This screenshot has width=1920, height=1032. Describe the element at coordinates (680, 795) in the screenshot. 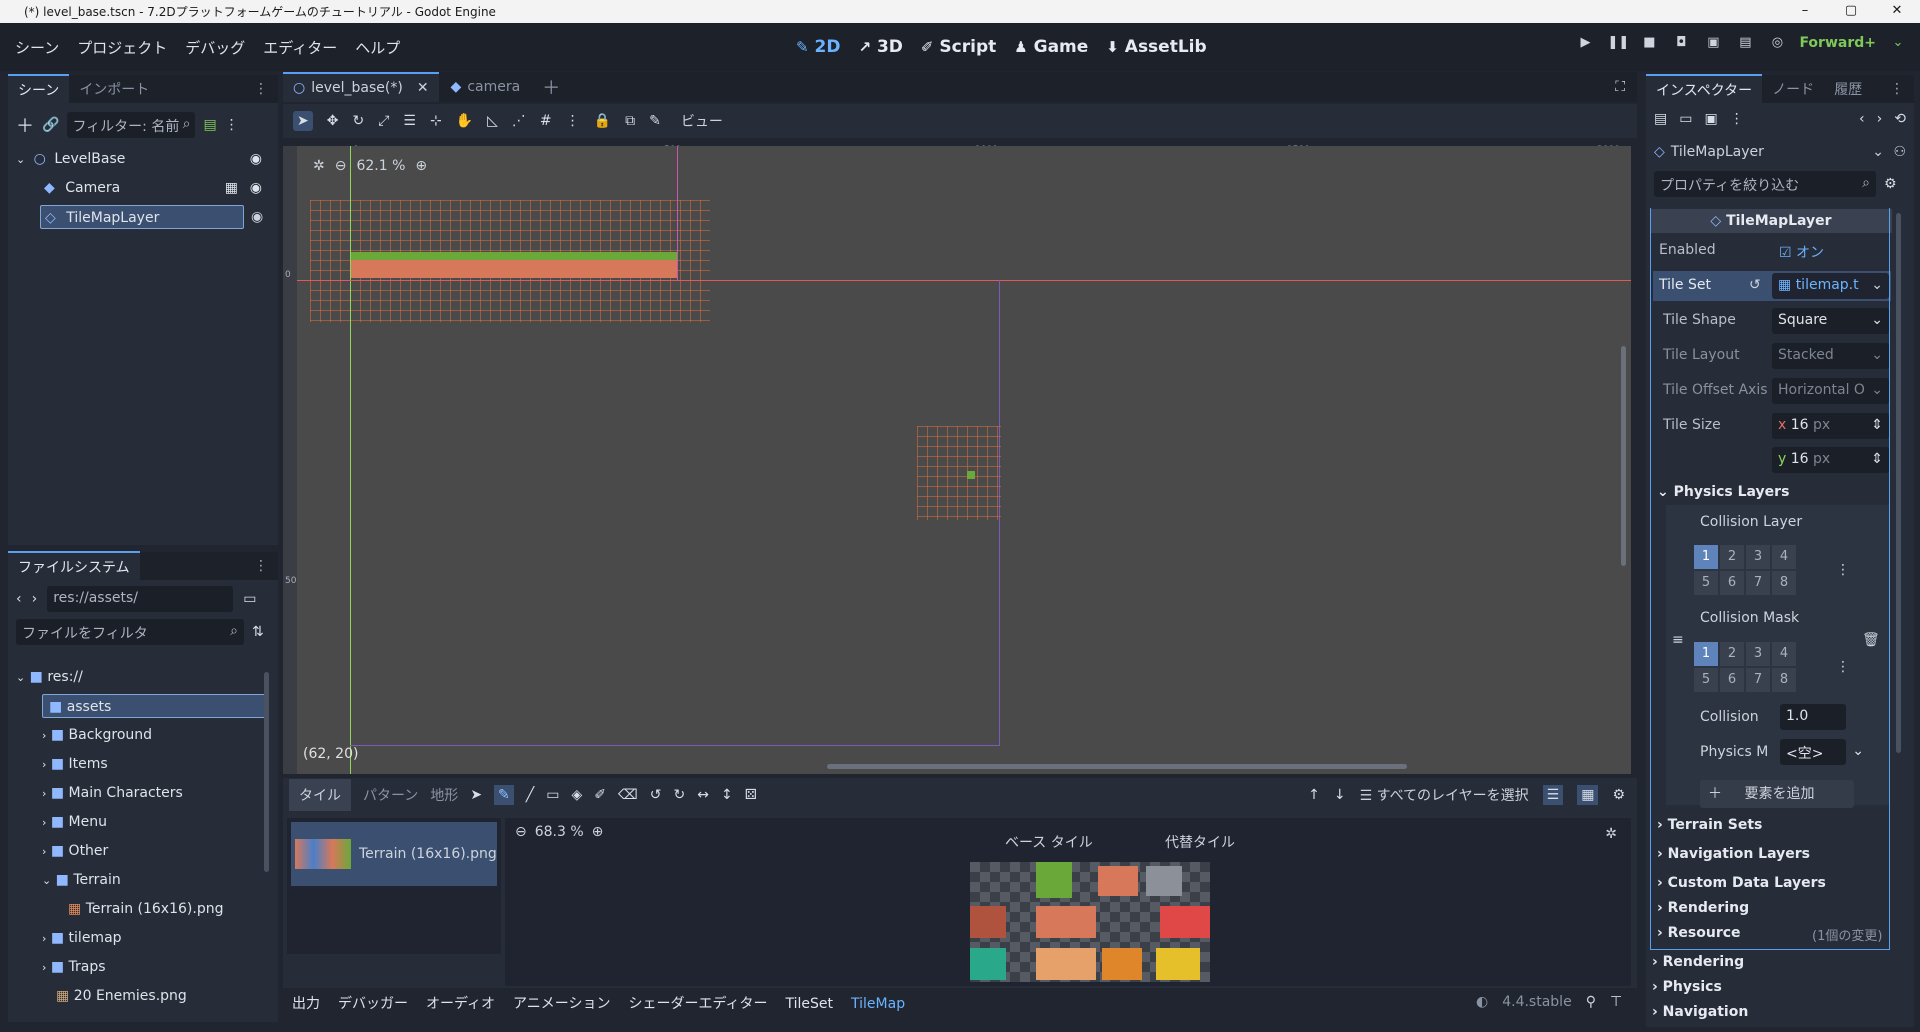

I see `rotate-right-icon: ↻` at that location.